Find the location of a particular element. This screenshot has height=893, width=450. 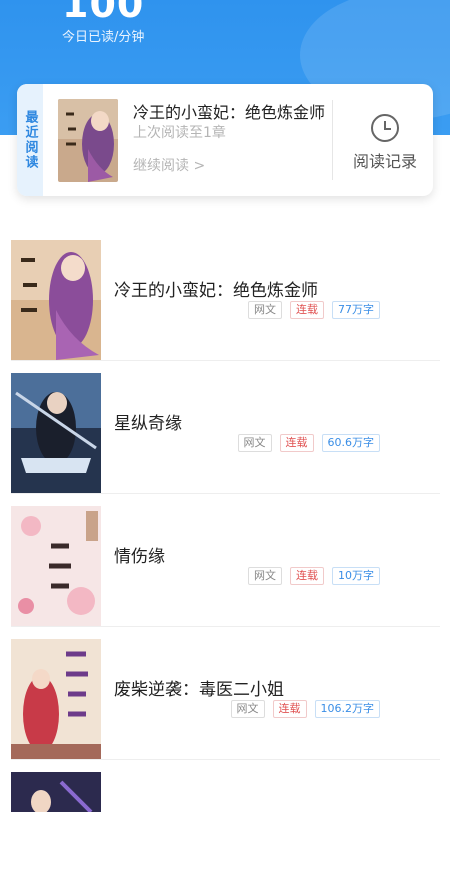

tag-word-count: 77万字 is located at coordinates (356, 310).